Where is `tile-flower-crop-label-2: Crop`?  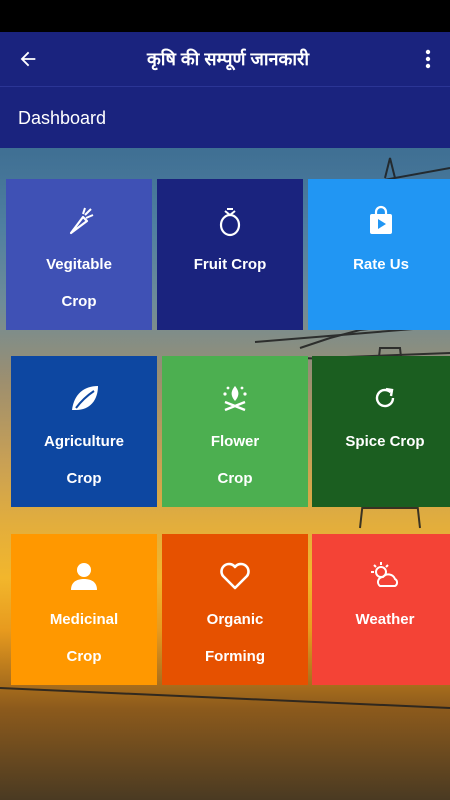
tile-flower-crop-label-2: Crop is located at coordinates (235, 478).